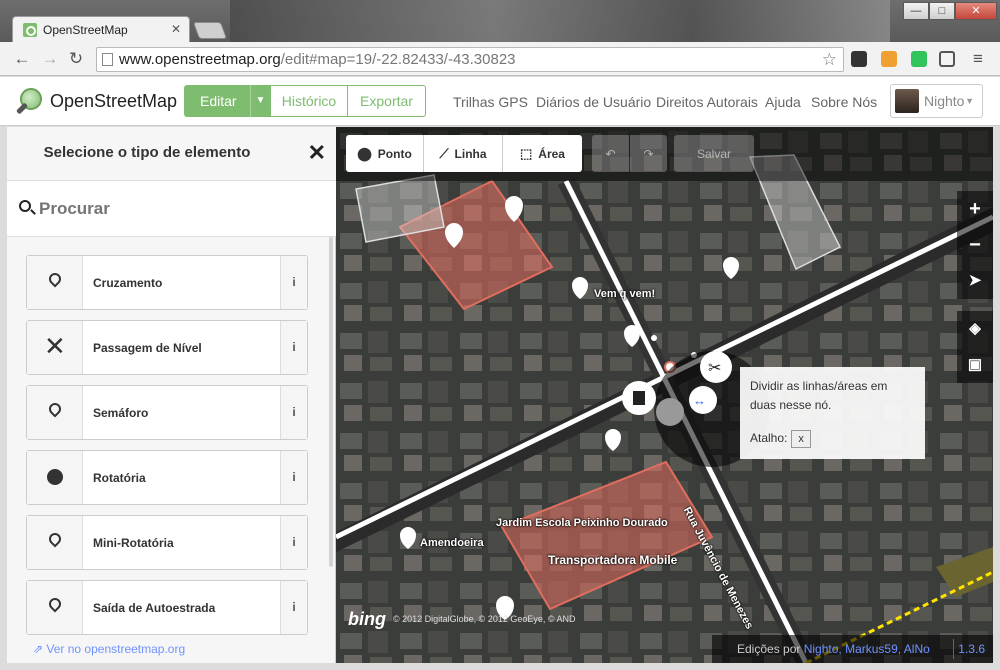  I want to click on nav-user-diaries: Diários de Usuário, so click(593, 102).